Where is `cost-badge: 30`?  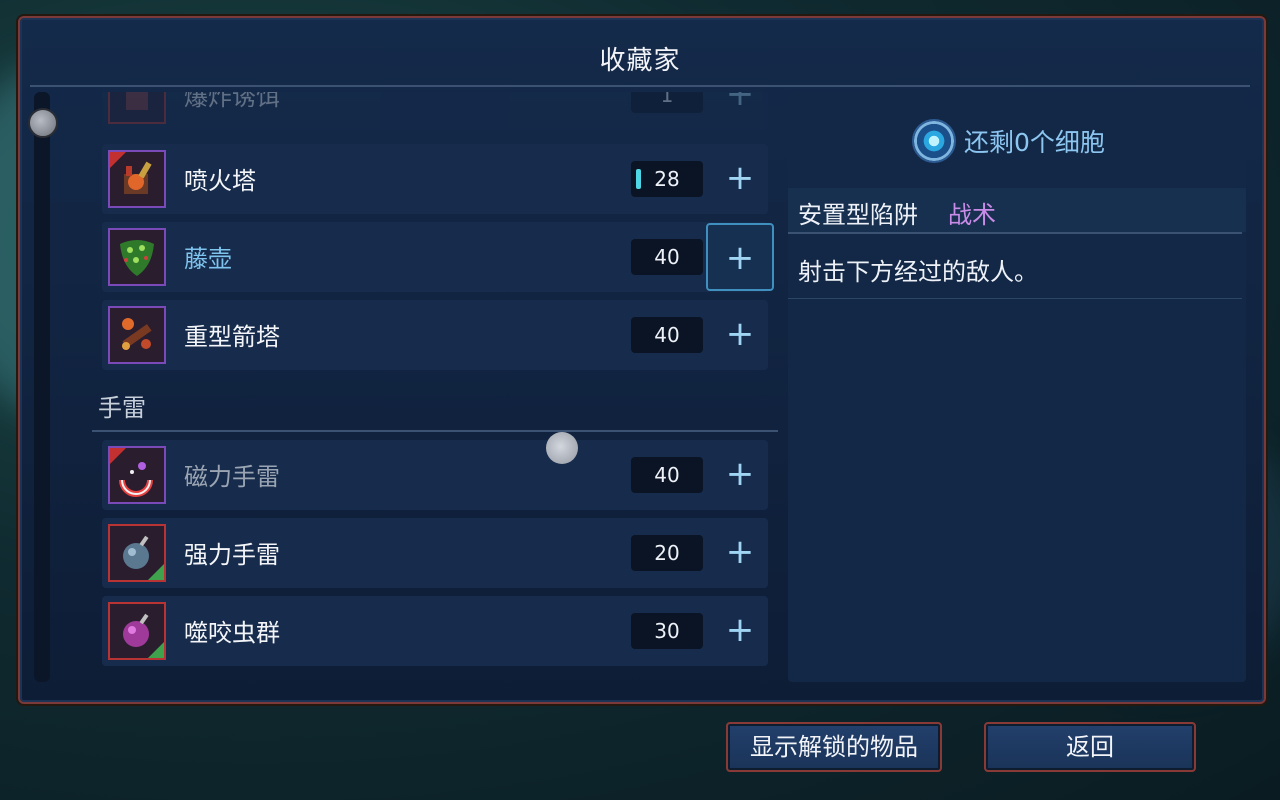 cost-badge: 30 is located at coordinates (667, 631).